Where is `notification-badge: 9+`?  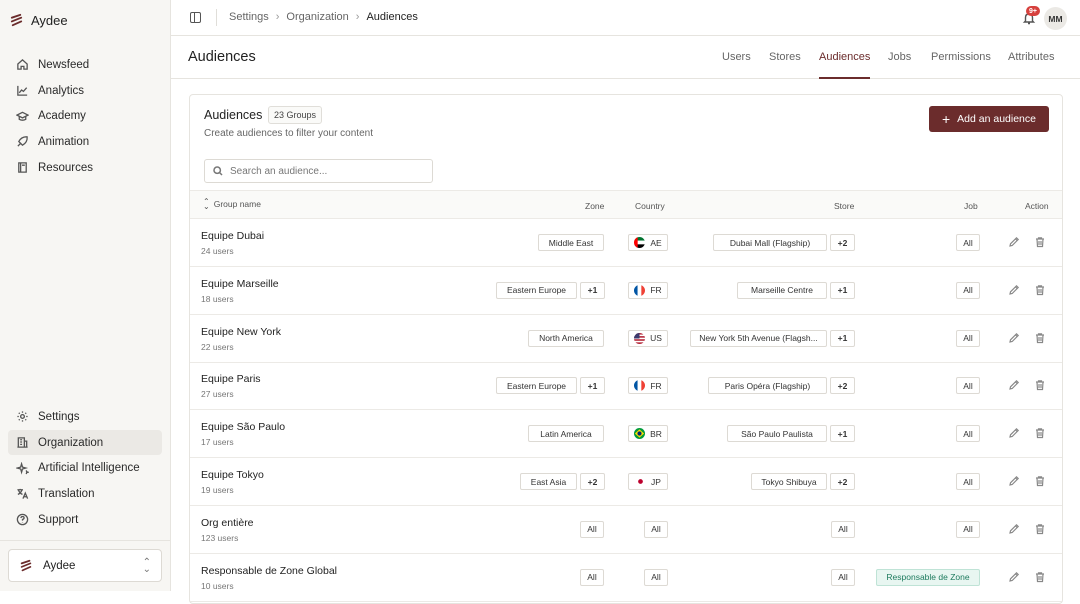 notification-badge: 9+ is located at coordinates (1033, 11).